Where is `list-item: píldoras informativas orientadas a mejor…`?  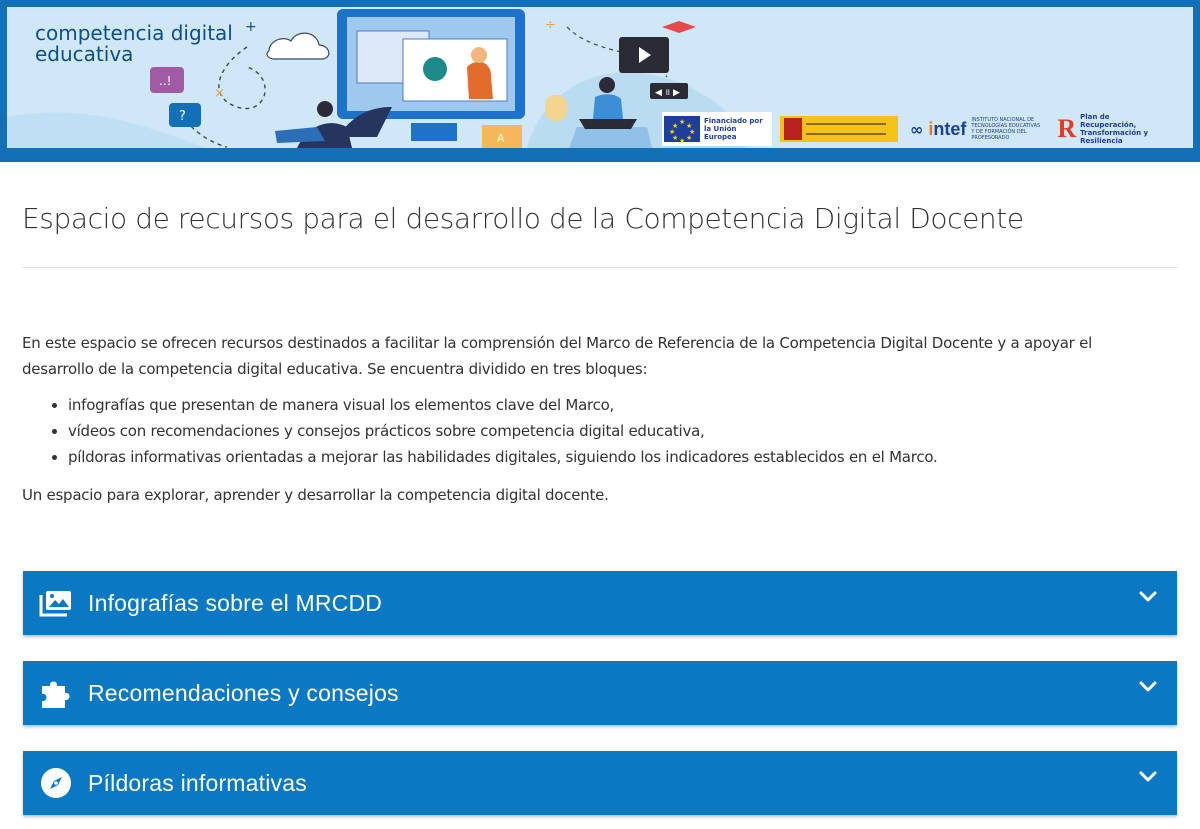
list-item: píldoras informativas orientadas a mejor… is located at coordinates (623, 457).